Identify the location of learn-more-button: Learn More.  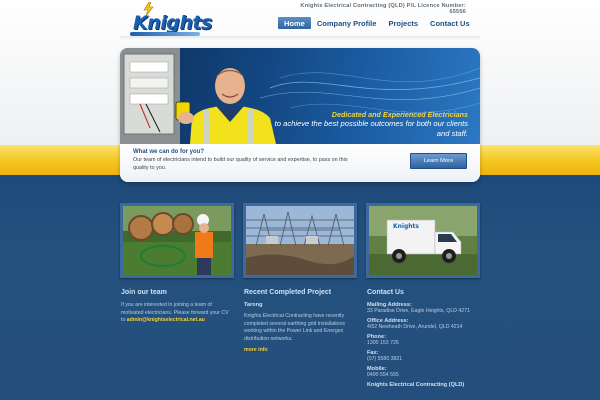
(438, 161).